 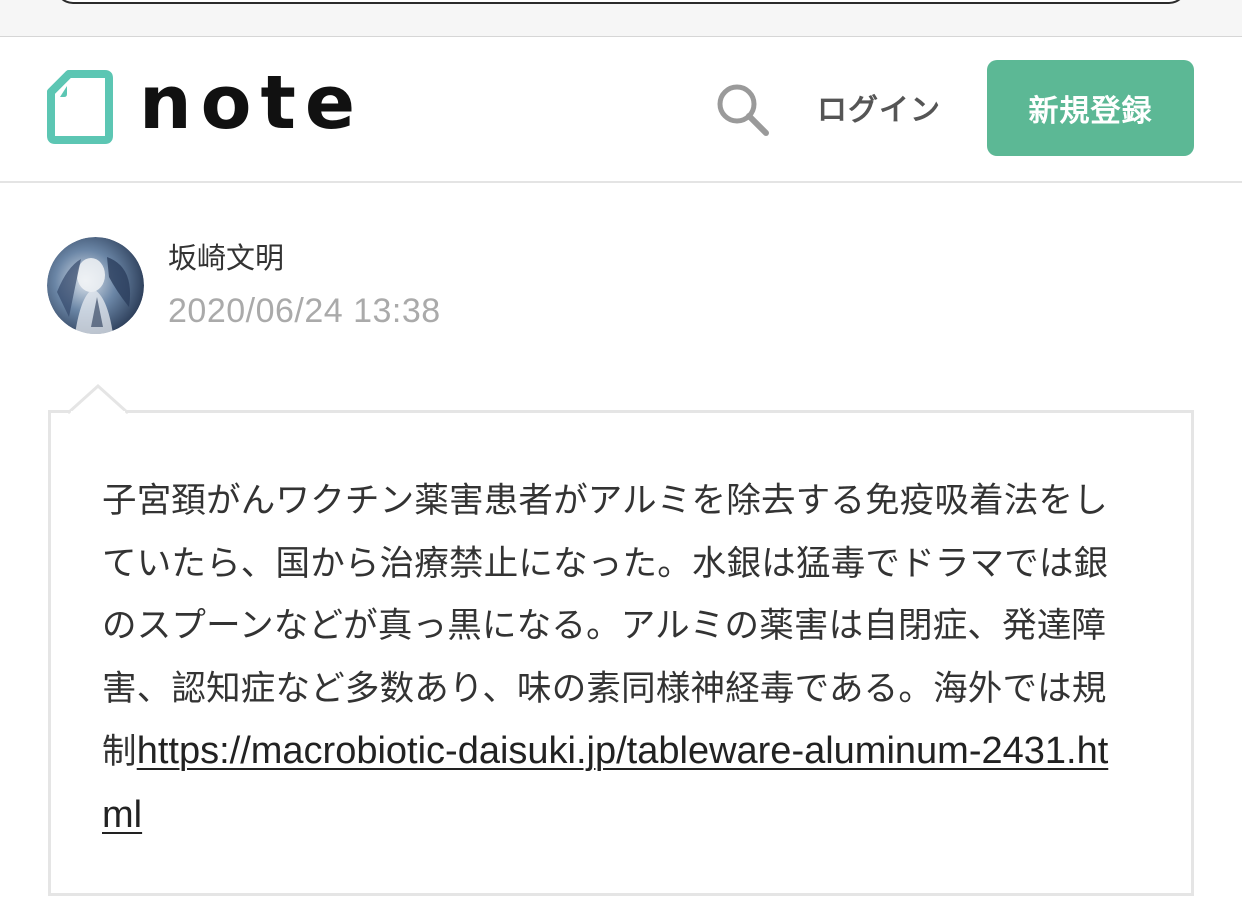 What do you see at coordinates (252, 103) in the screenshot?
I see `logo-wordmark: note` at bounding box center [252, 103].